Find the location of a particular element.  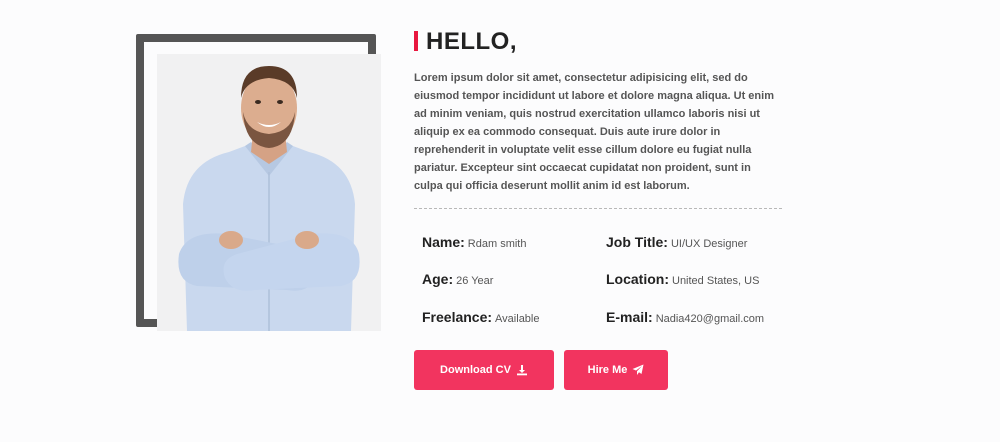

info-job-title: Job Title: UI/UX Designer is located at coordinates (676, 242).